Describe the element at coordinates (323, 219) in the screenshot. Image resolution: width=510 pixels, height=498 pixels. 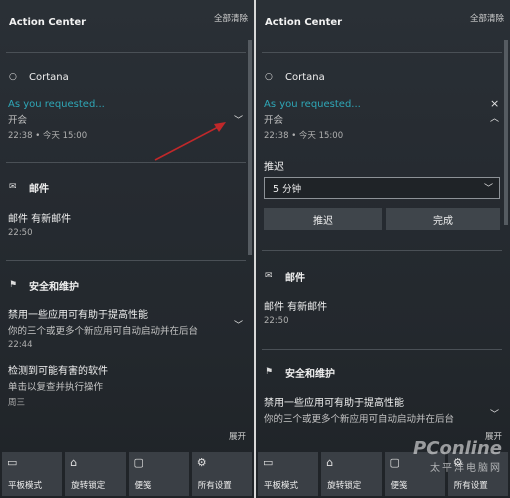
I see `snooze-button: 推迟` at that location.